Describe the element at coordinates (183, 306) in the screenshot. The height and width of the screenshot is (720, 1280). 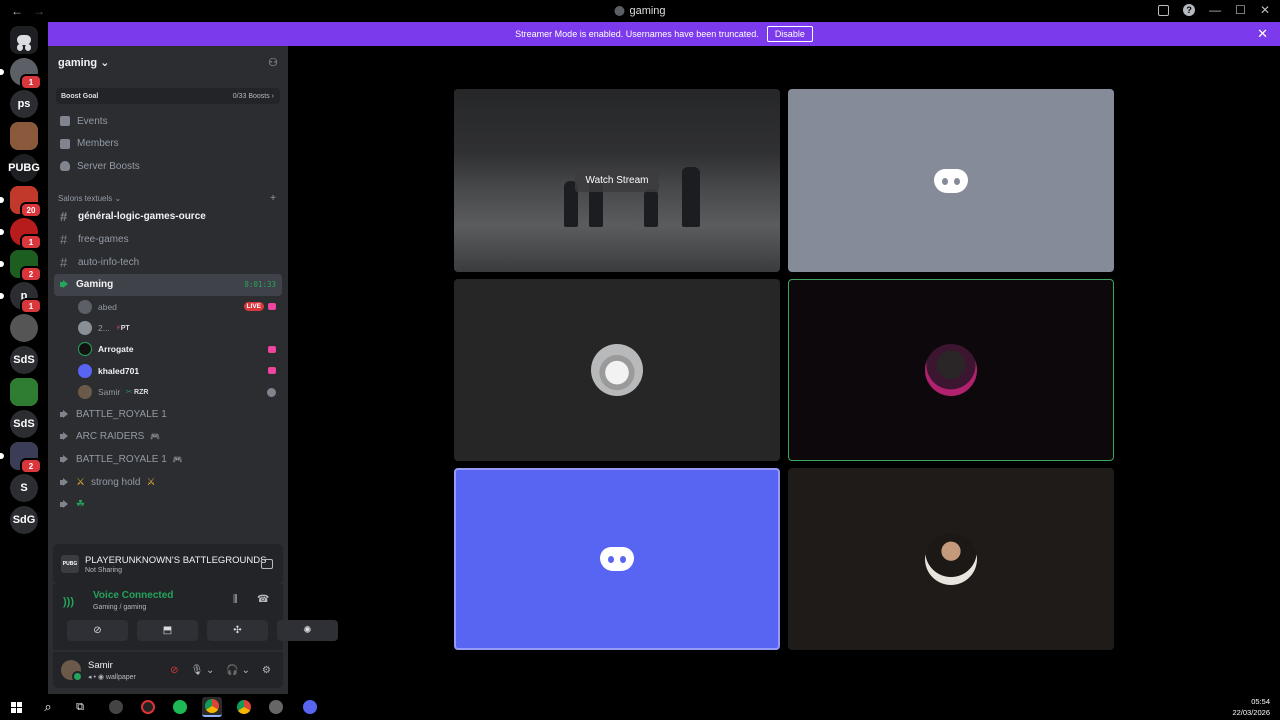
I see `voice-user: abed LIVE` at that location.